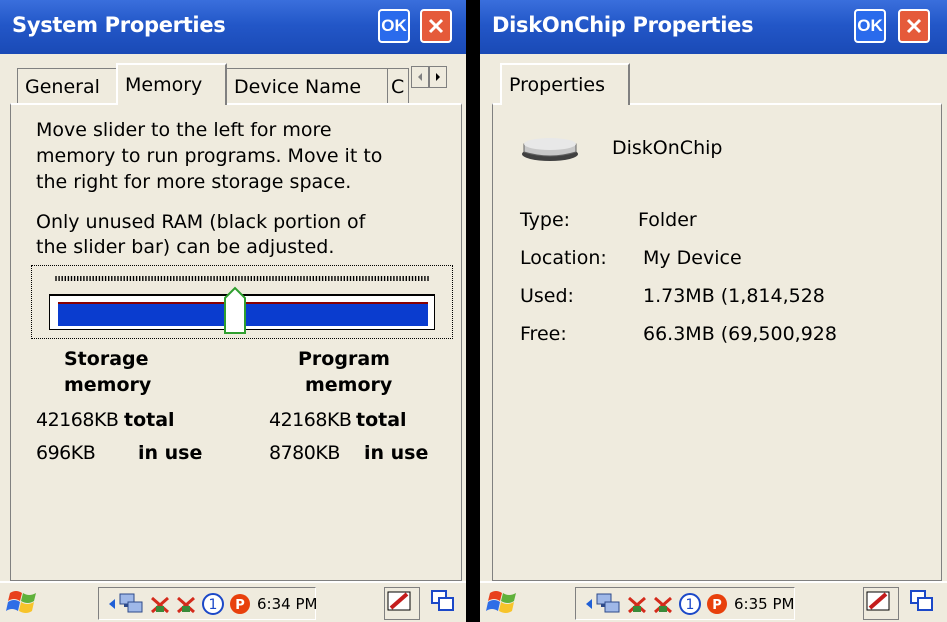 The height and width of the screenshot is (622, 947). What do you see at coordinates (740, 334) in the screenshot?
I see `free-value: 66.3MB (69,500,928` at bounding box center [740, 334].